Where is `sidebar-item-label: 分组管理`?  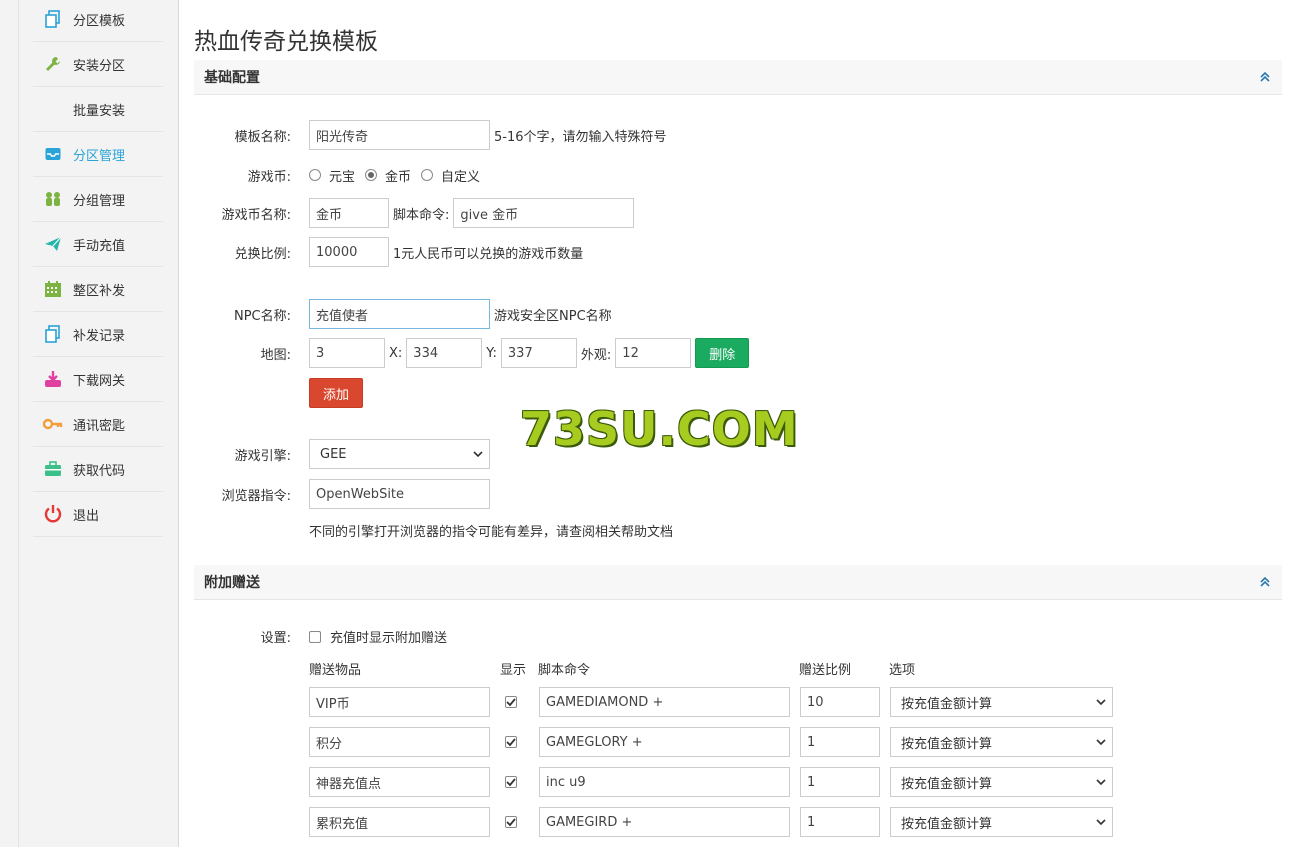 sidebar-item-label: 分组管理 is located at coordinates (99, 201).